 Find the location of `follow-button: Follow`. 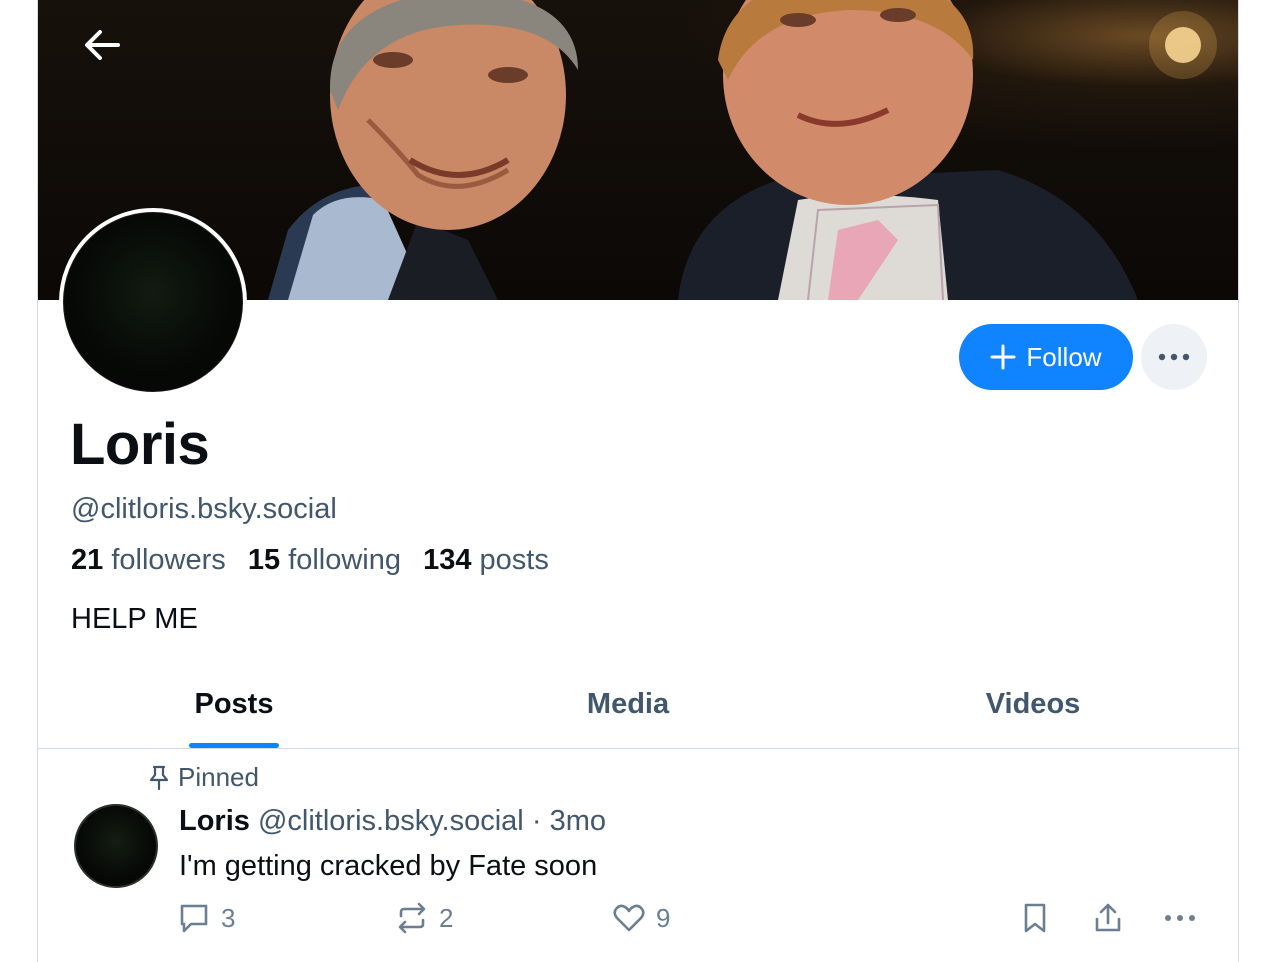

follow-button: Follow is located at coordinates (1046, 357).